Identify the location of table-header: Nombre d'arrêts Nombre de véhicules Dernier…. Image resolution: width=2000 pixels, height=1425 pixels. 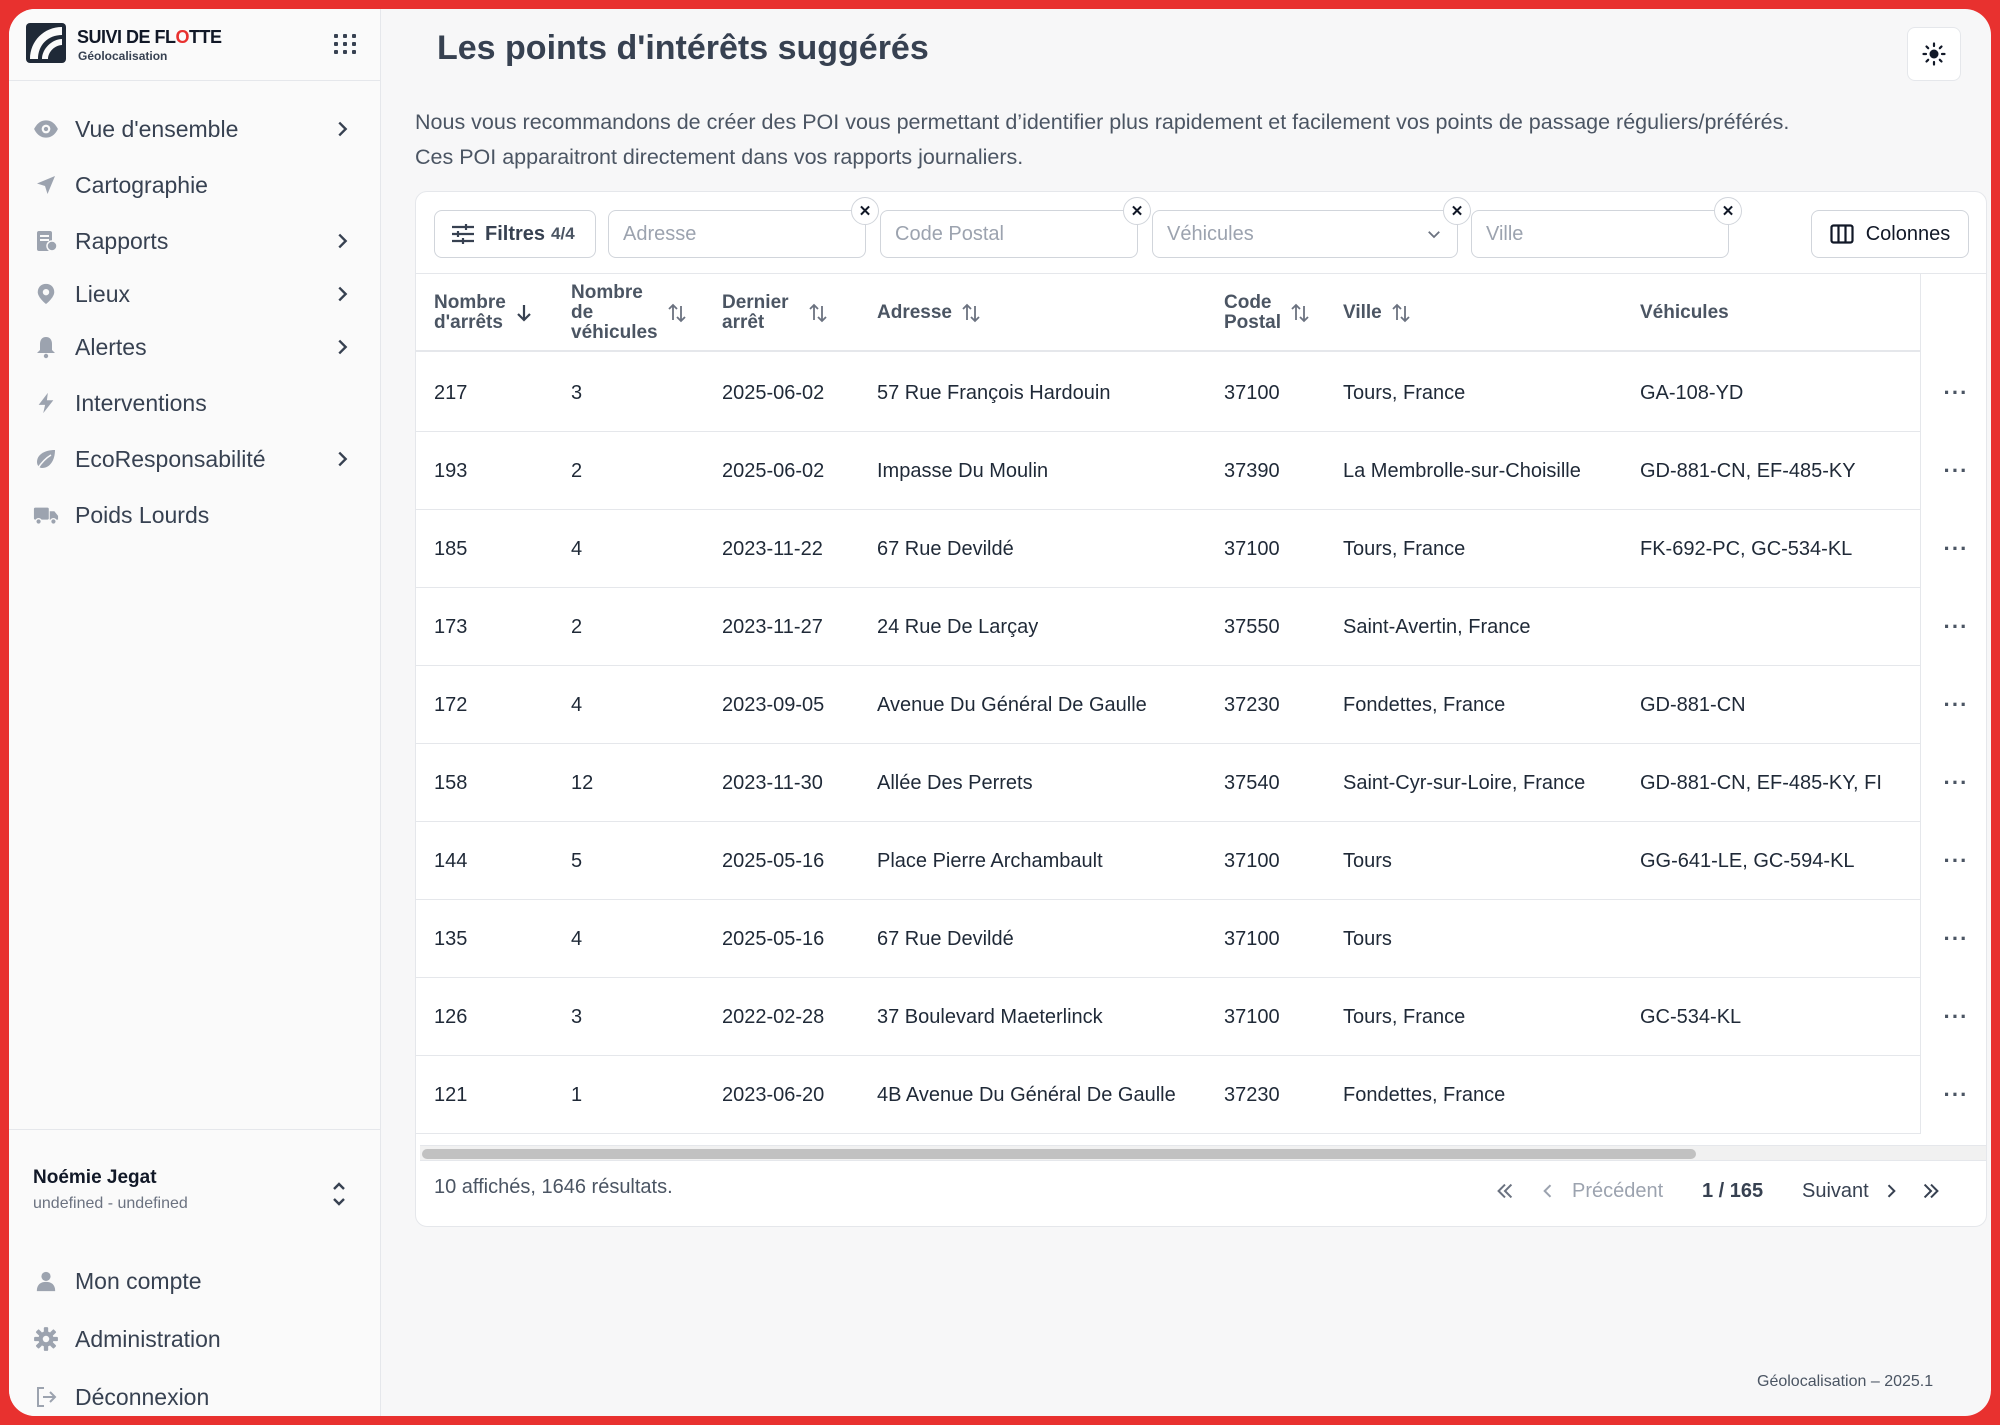
(1168, 313).